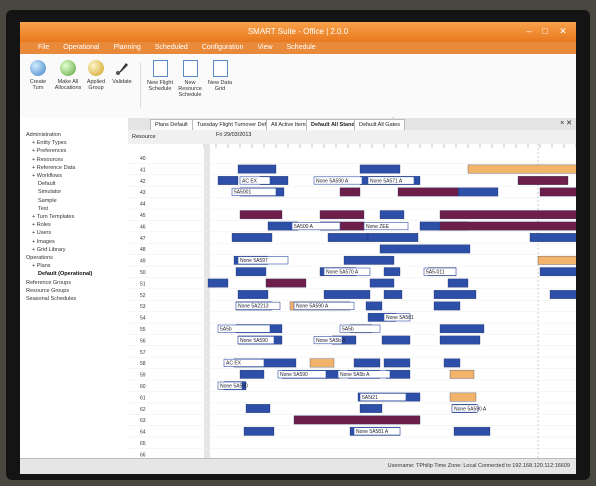 This screenshot has height=486, width=596. Describe the element at coordinates (48, 283) in the screenshot. I see `tree-item: Reference Groups` at that location.